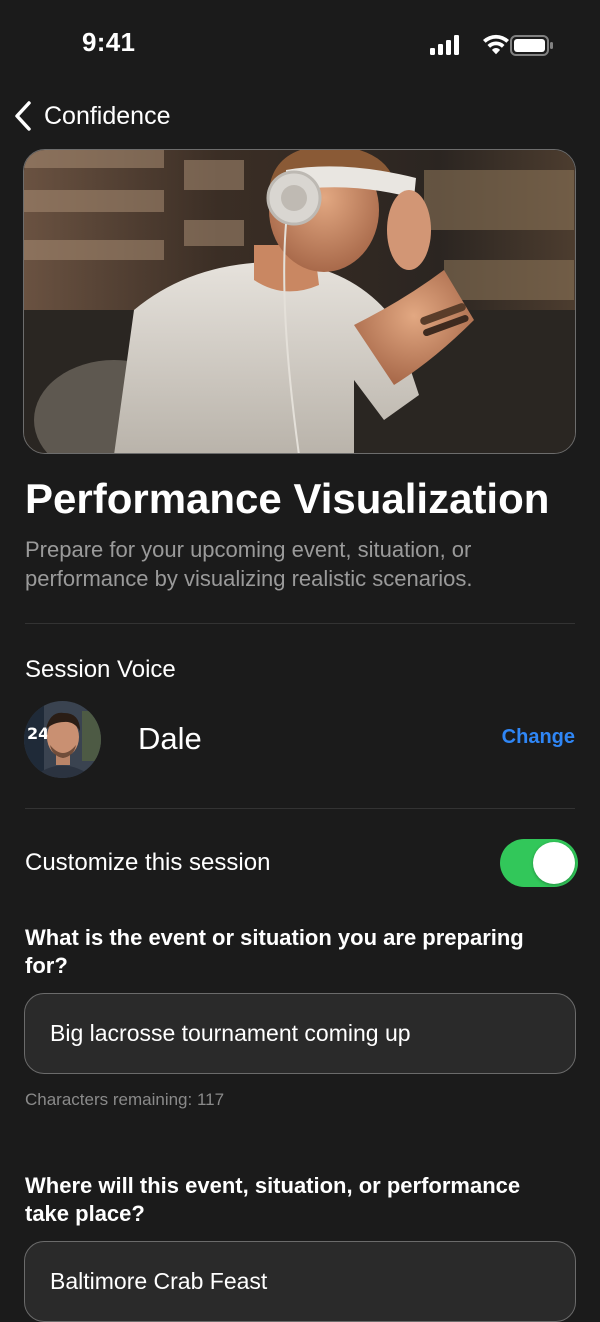  Describe the element at coordinates (100, 669) in the screenshot. I see `session-voice-label: Session Voice` at that location.